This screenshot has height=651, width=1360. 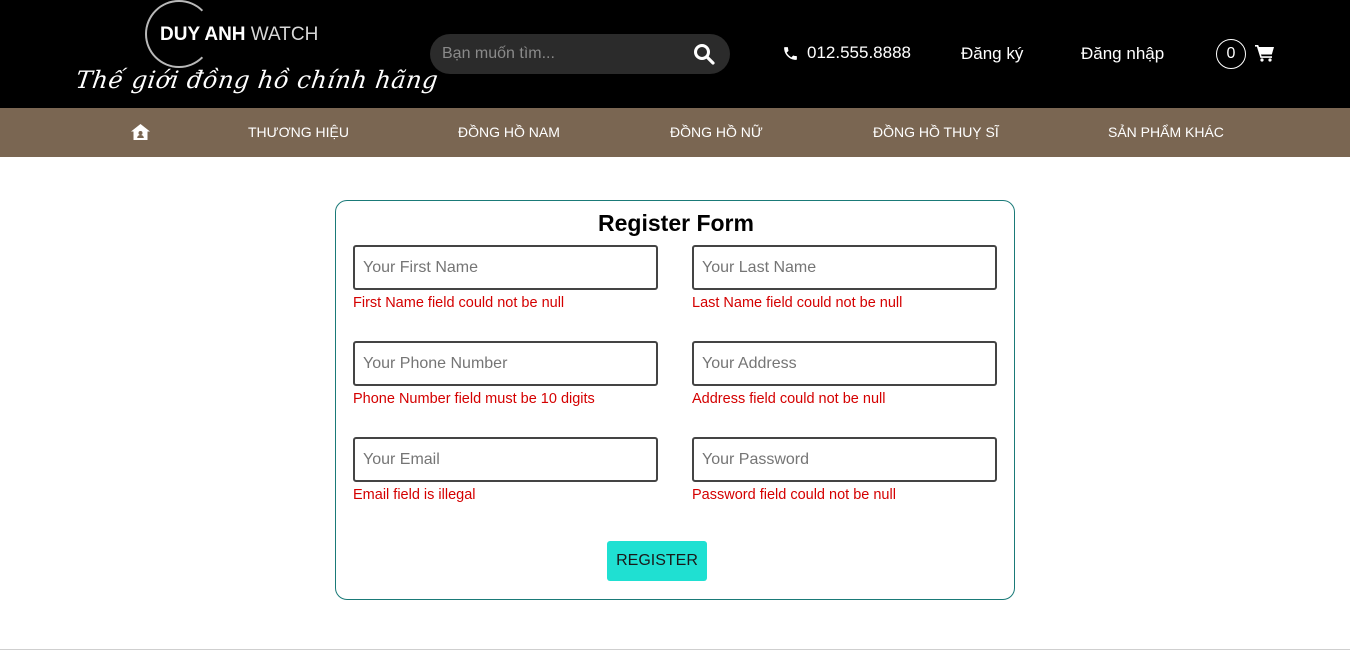 I want to click on phone-number-error: Phone Number field must be 10 digits, so click(x=474, y=399).